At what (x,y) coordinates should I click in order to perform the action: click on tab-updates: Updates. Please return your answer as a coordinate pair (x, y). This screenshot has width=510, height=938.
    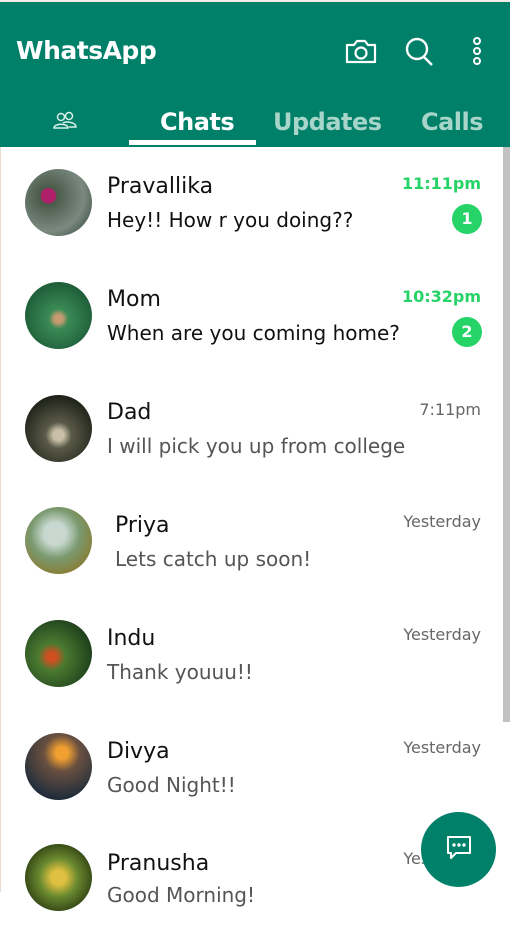
    Looking at the image, I should click on (327, 122).